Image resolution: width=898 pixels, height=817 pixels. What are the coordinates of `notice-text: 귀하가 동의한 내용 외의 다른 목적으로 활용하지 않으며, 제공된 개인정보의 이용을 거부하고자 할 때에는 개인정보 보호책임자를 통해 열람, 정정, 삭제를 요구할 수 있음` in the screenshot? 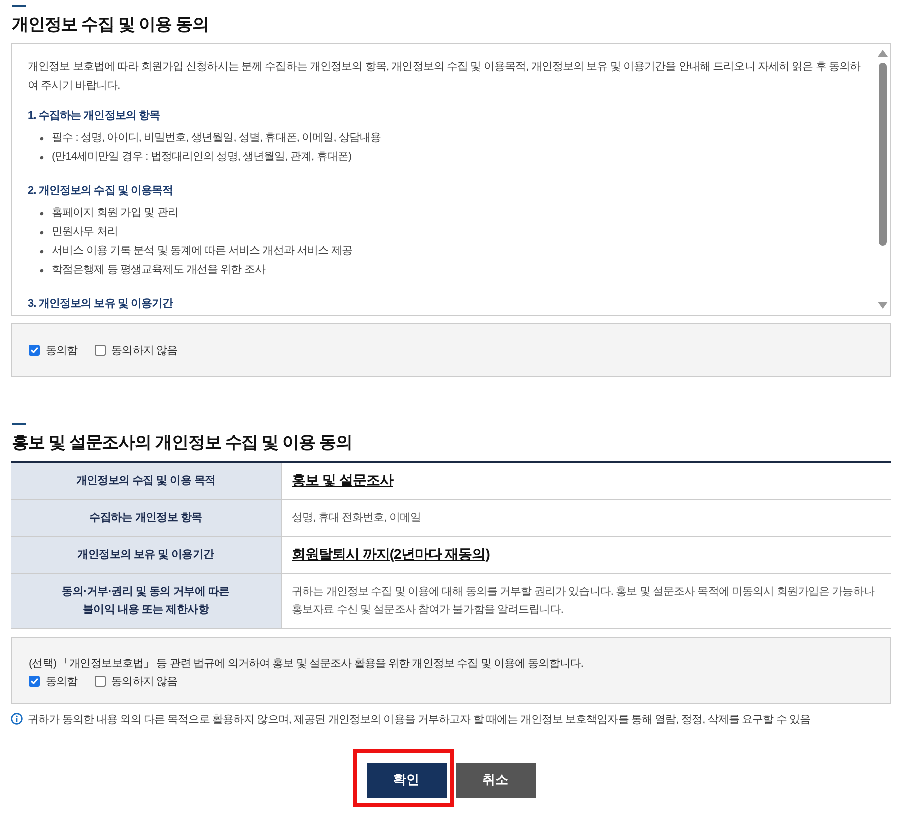 It's located at (419, 719).